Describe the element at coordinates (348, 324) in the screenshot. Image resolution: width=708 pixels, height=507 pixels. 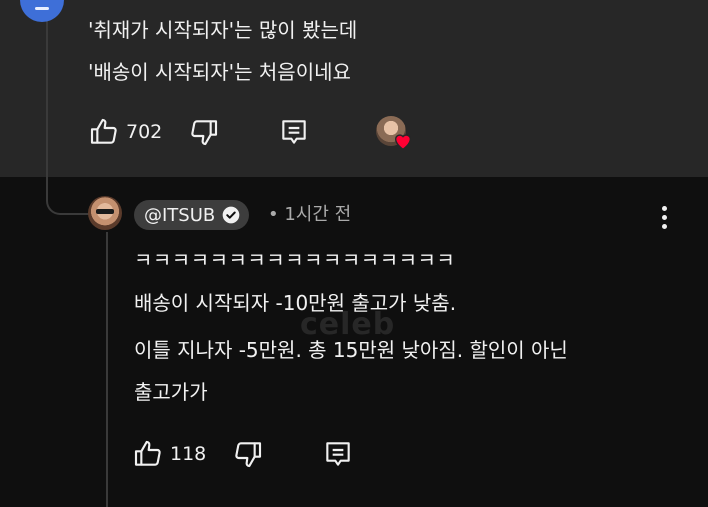
I see `watermark: celeb` at that location.